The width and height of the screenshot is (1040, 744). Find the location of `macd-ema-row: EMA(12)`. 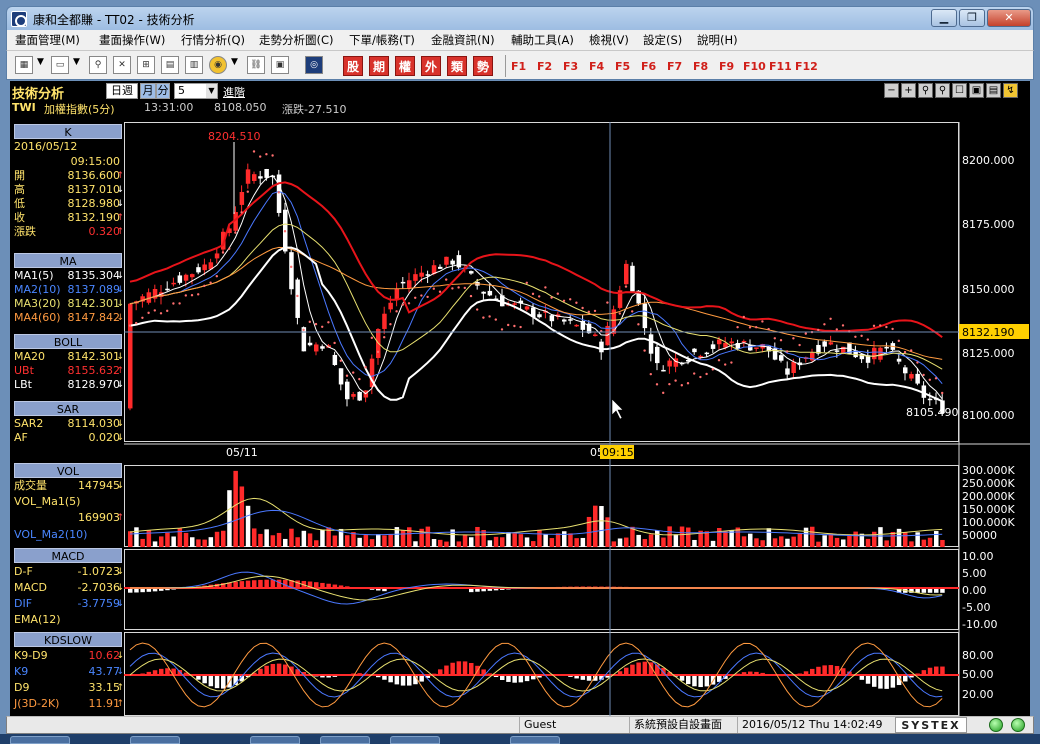

macd-ema-row: EMA(12) is located at coordinates (37, 619).